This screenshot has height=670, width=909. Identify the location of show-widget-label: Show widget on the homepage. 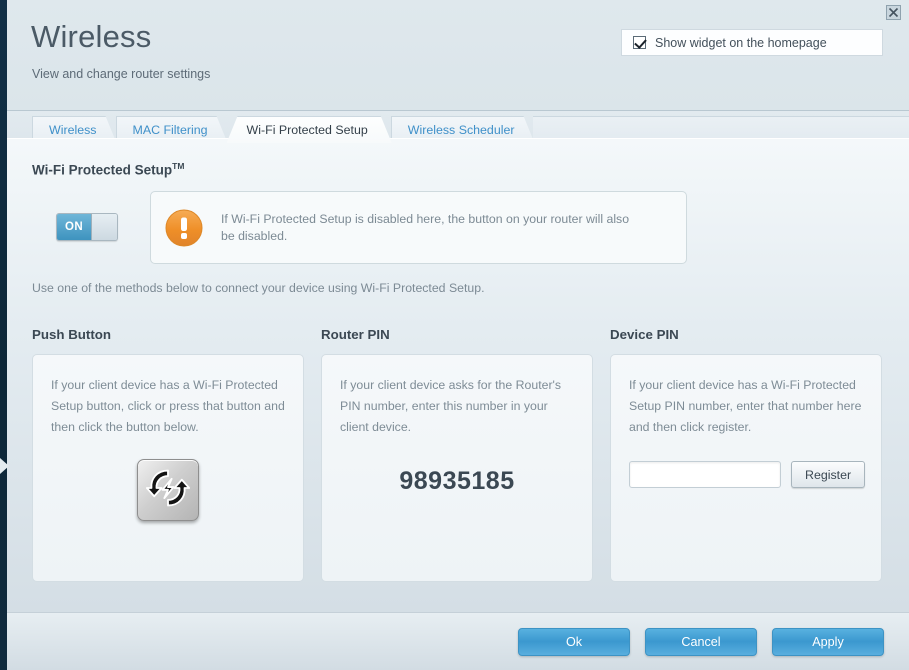
(741, 42).